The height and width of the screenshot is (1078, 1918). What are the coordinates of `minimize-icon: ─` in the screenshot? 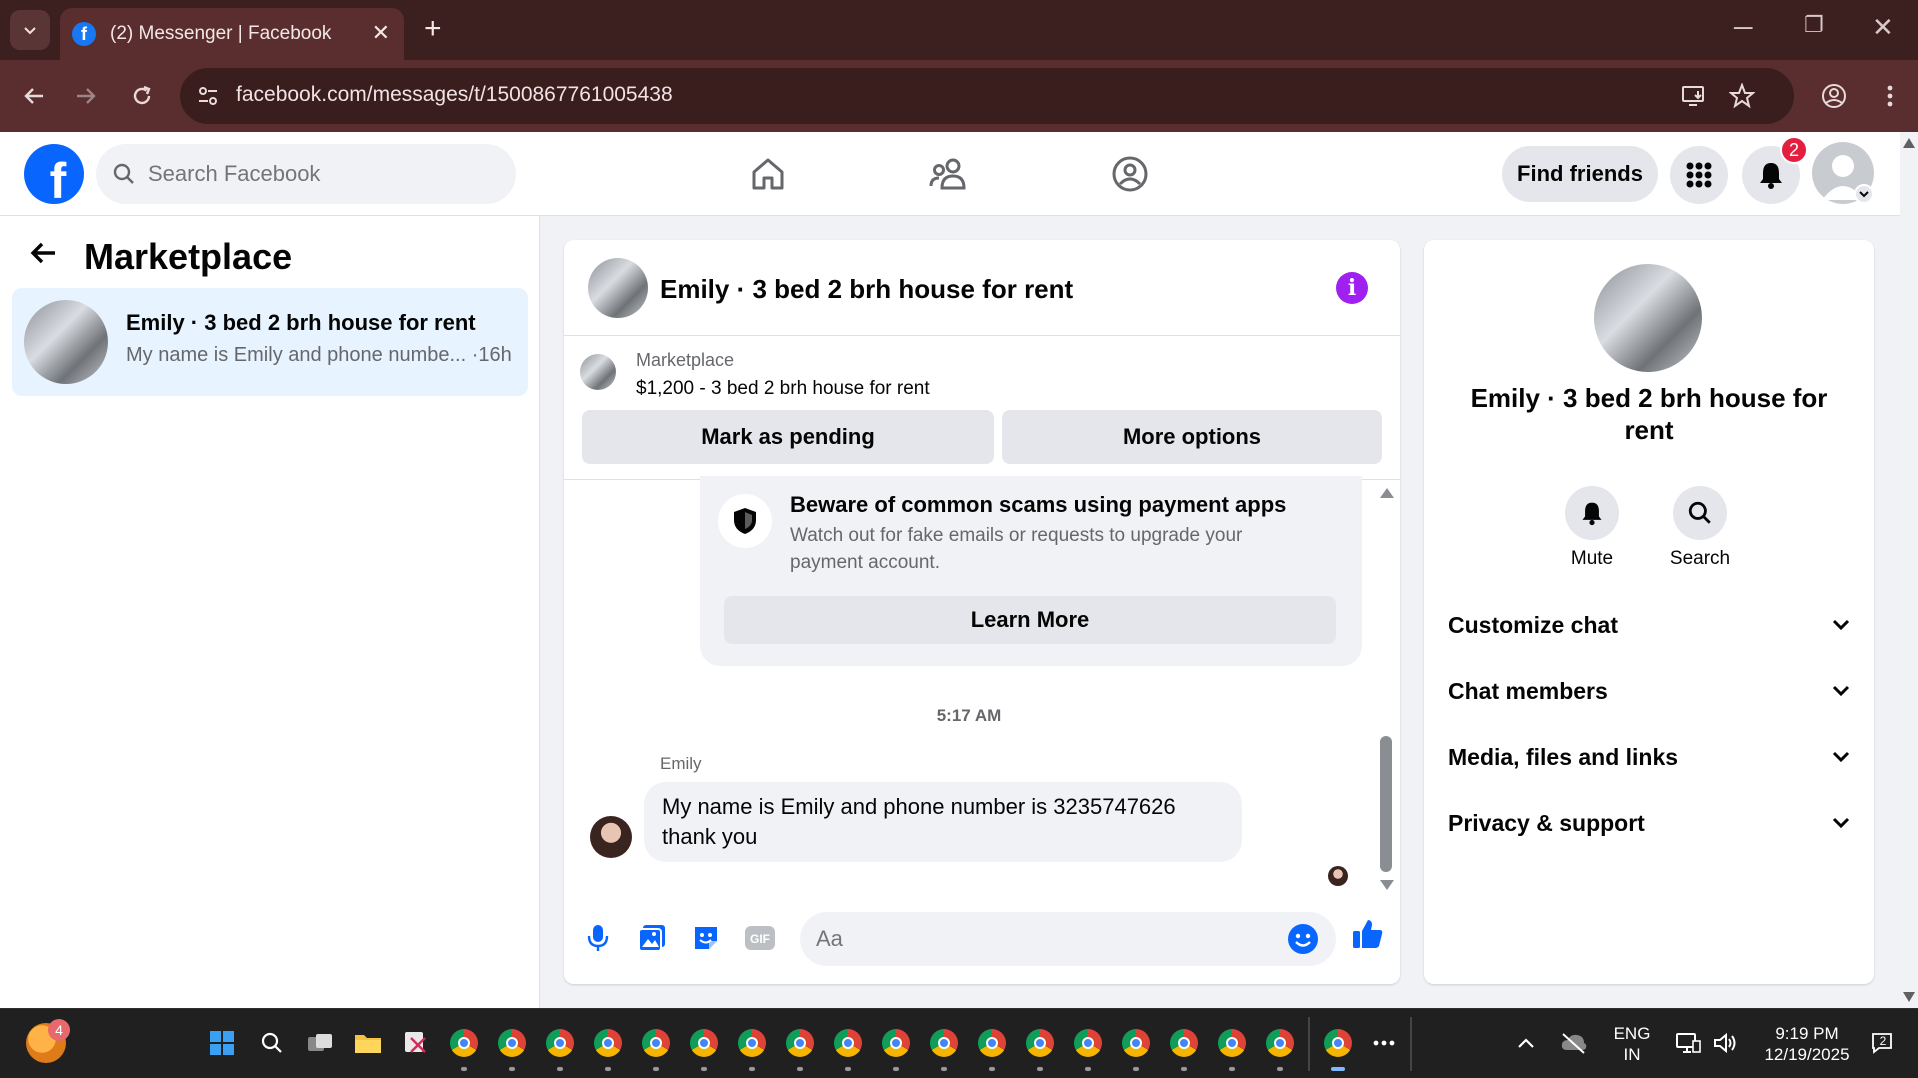 It's located at (1743, 27).